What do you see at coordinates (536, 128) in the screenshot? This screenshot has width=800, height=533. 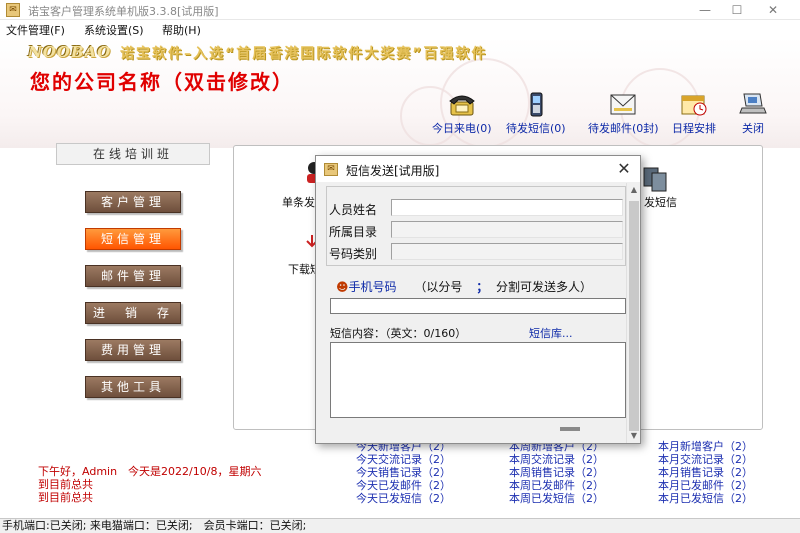 I see `pending-sms-label: 待发短信(0)` at bounding box center [536, 128].